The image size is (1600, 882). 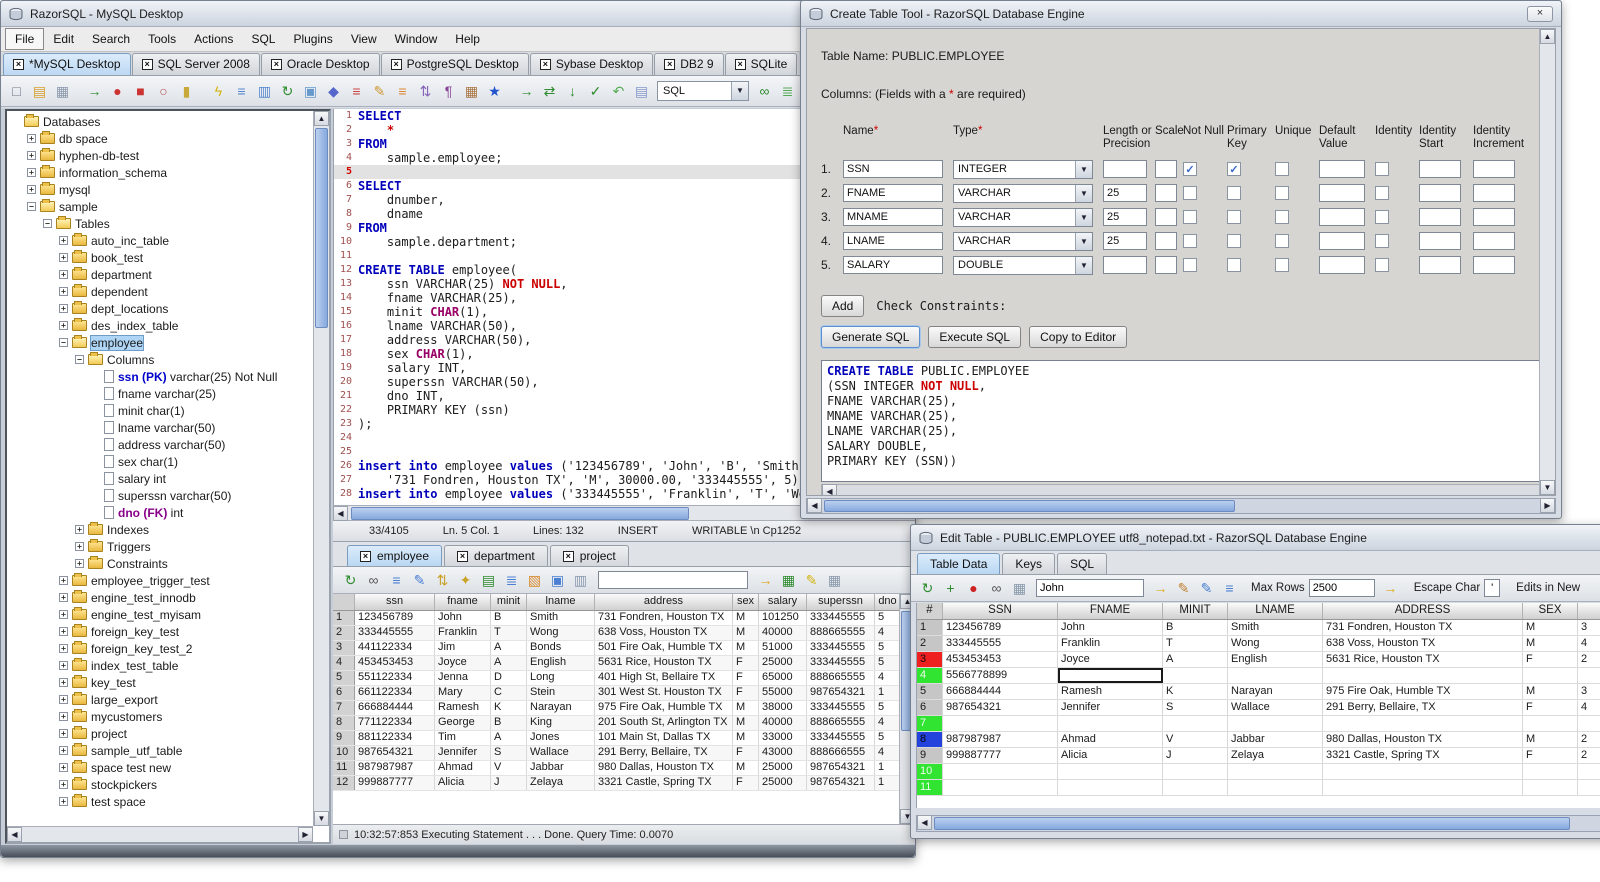 What do you see at coordinates (160, 444) in the screenshot?
I see `tree-item-address-varchar-50-: address varchar(50)` at bounding box center [160, 444].